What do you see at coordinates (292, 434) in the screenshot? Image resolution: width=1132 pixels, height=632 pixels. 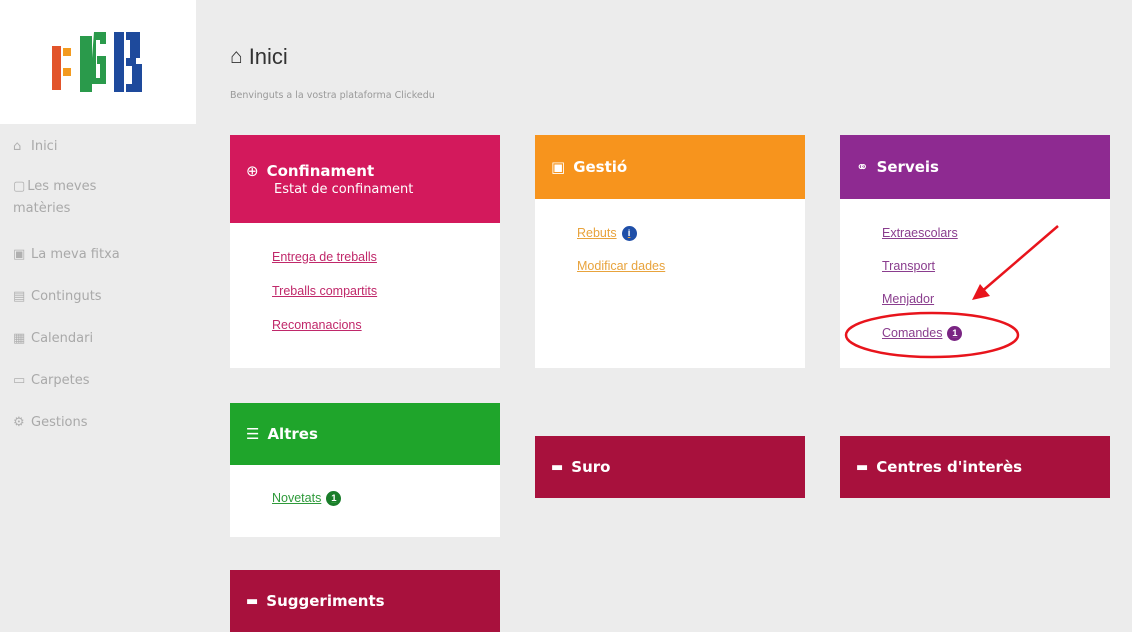 I see `card-title: Altres` at bounding box center [292, 434].